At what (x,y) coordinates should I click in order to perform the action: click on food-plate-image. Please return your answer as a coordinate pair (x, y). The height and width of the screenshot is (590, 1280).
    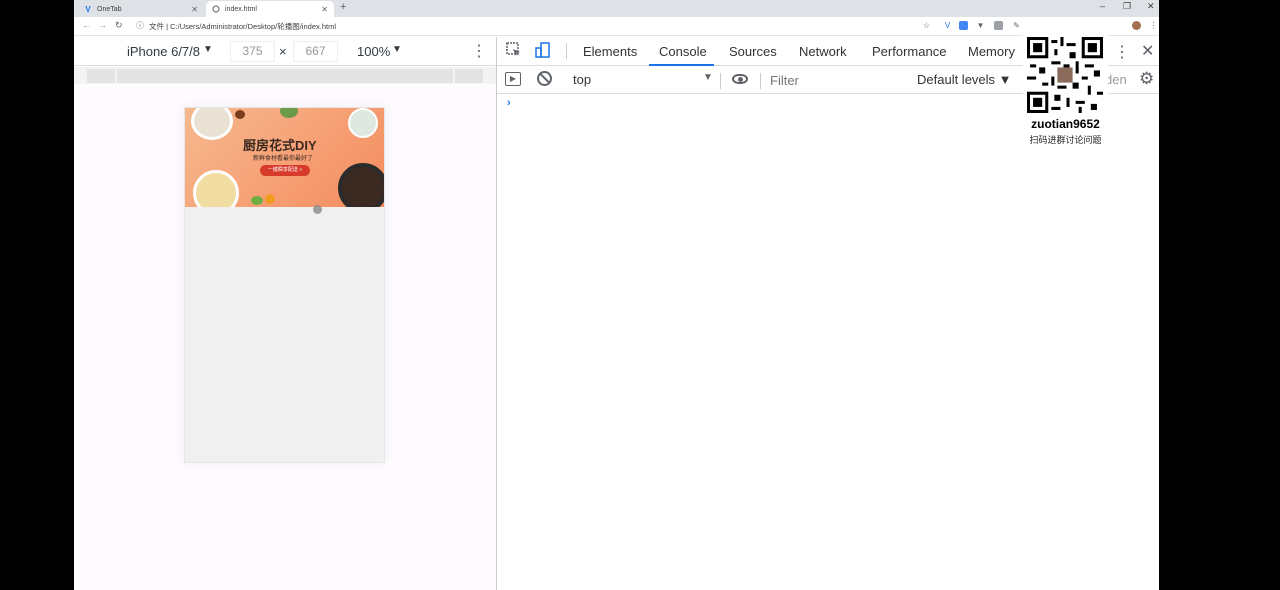
    Looking at the image, I should click on (212, 124).